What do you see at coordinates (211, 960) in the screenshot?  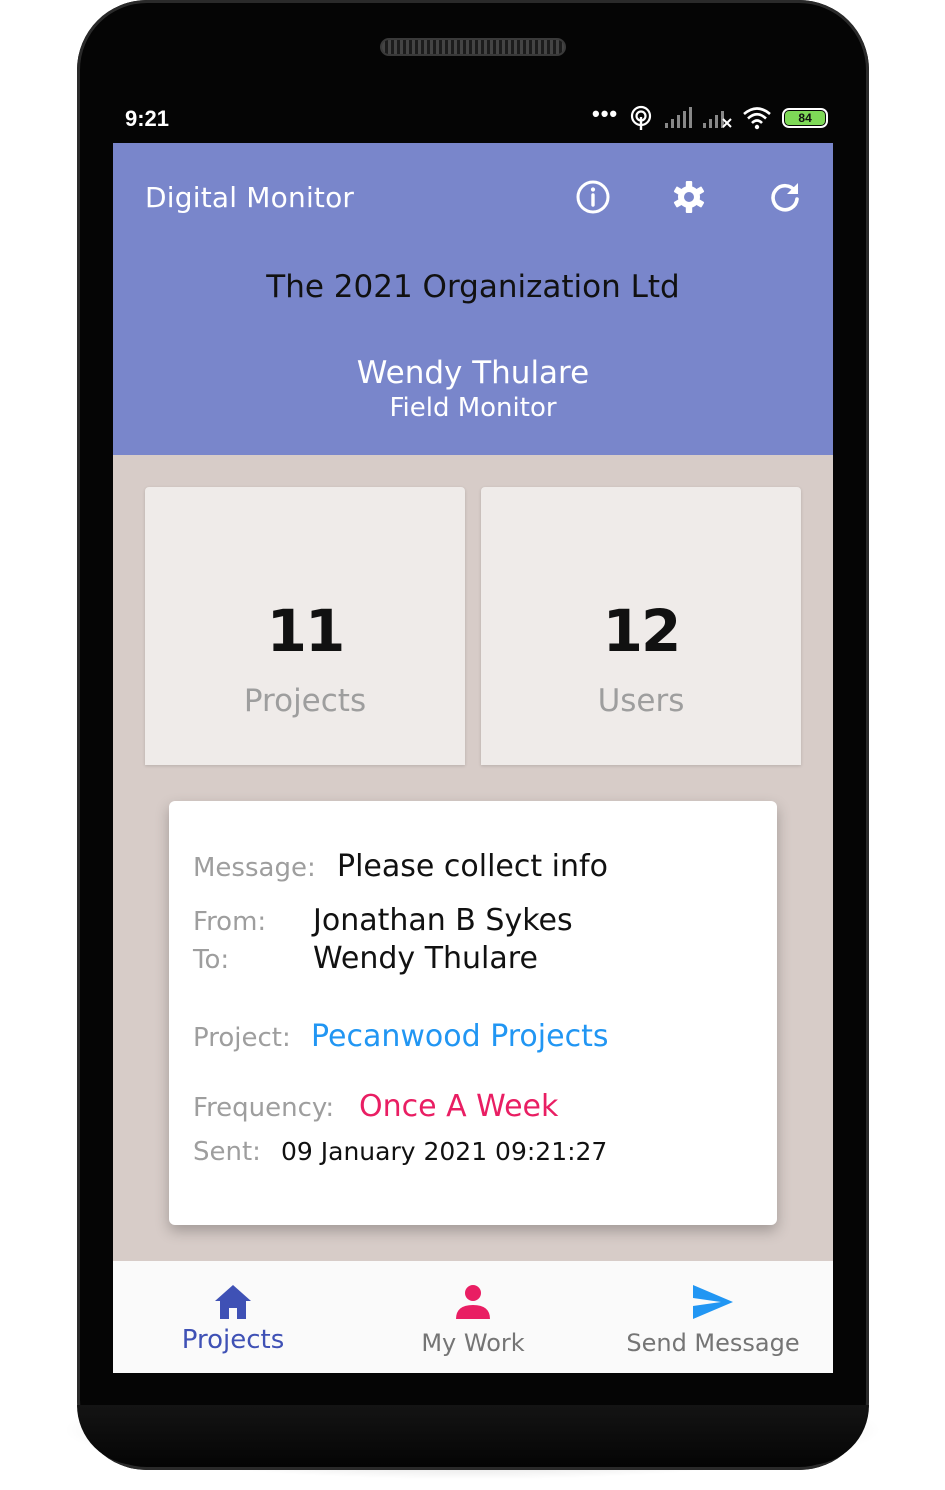 I see `to-label: To:` at bounding box center [211, 960].